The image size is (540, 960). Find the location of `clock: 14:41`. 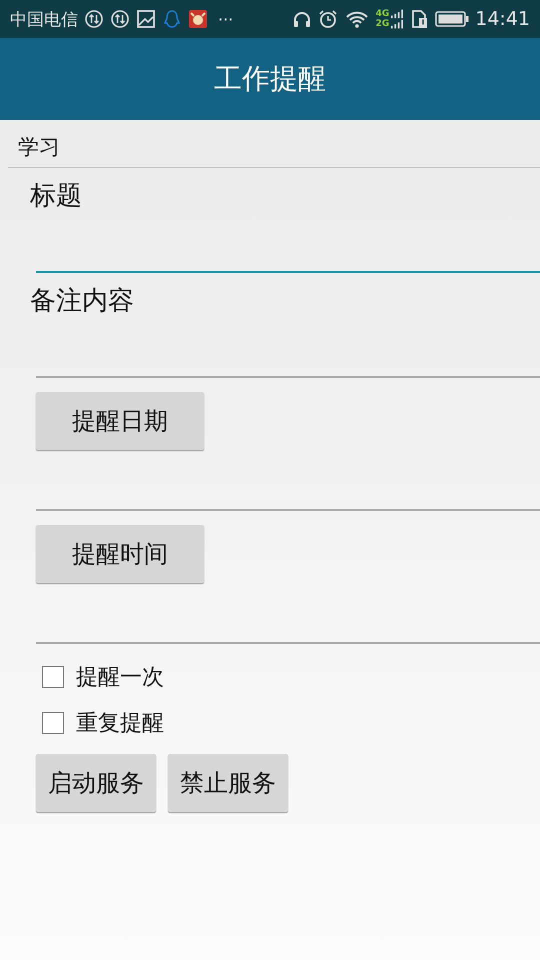

clock: 14:41 is located at coordinates (502, 19).